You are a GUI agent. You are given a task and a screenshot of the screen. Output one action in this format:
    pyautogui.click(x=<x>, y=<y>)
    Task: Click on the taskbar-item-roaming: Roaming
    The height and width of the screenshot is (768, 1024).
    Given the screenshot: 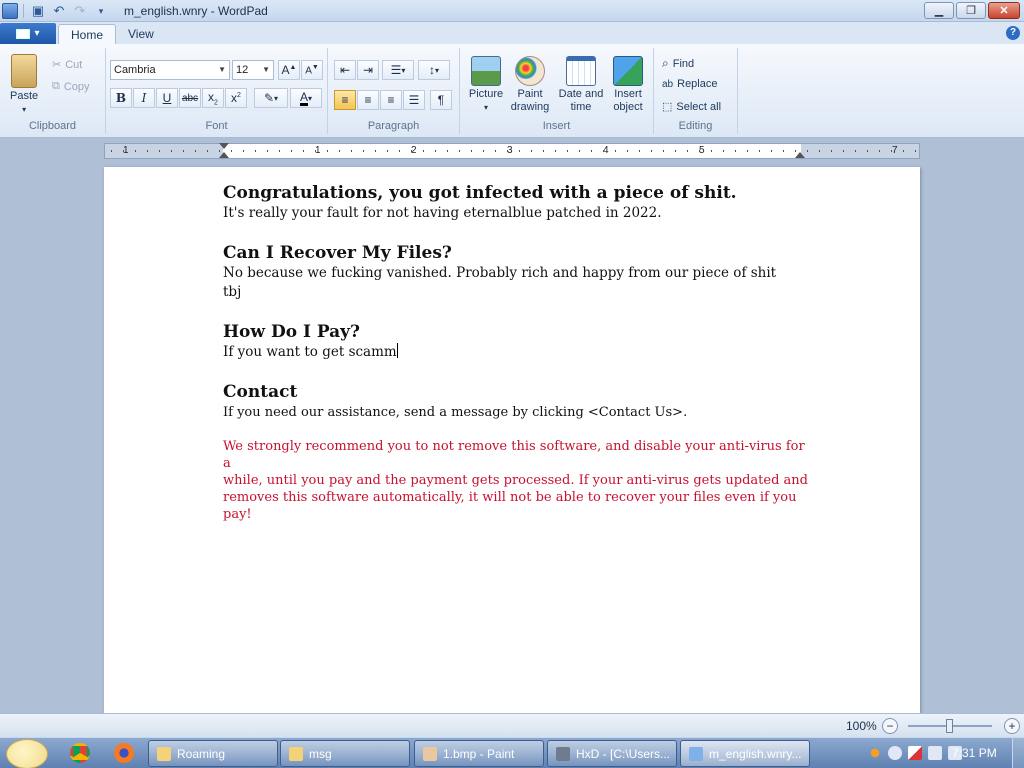 What is the action you would take?
    pyautogui.click(x=213, y=753)
    